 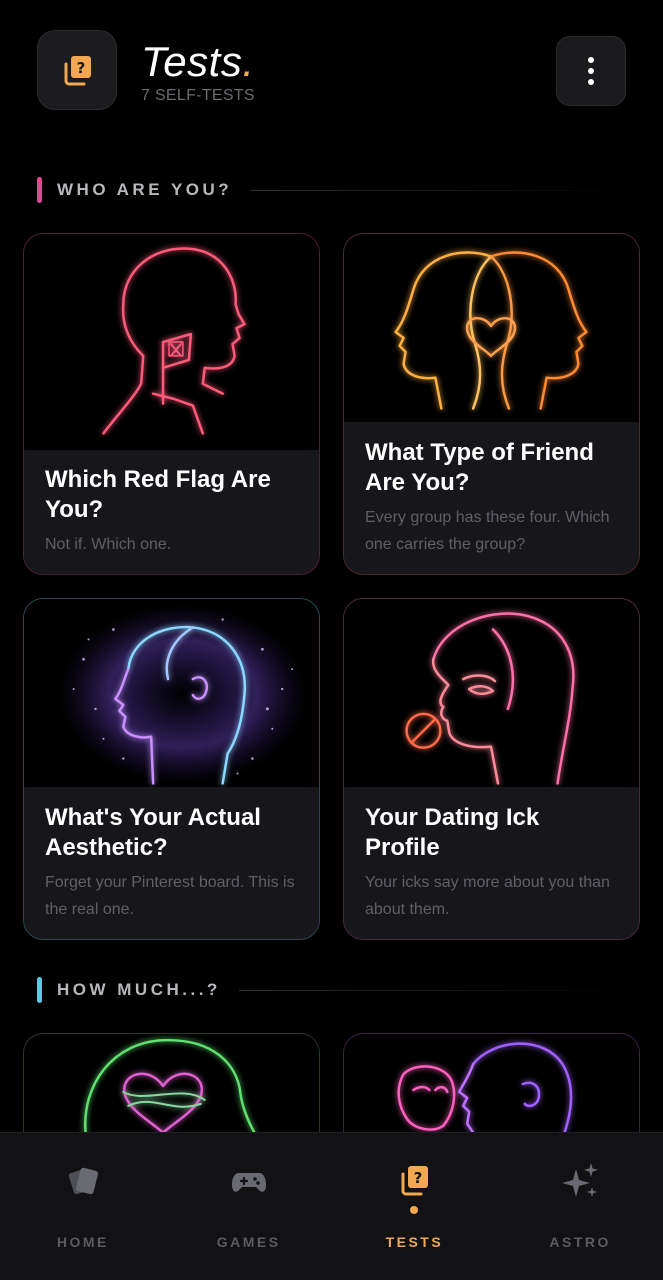 I want to click on more-vertical-icon, so click(x=591, y=60).